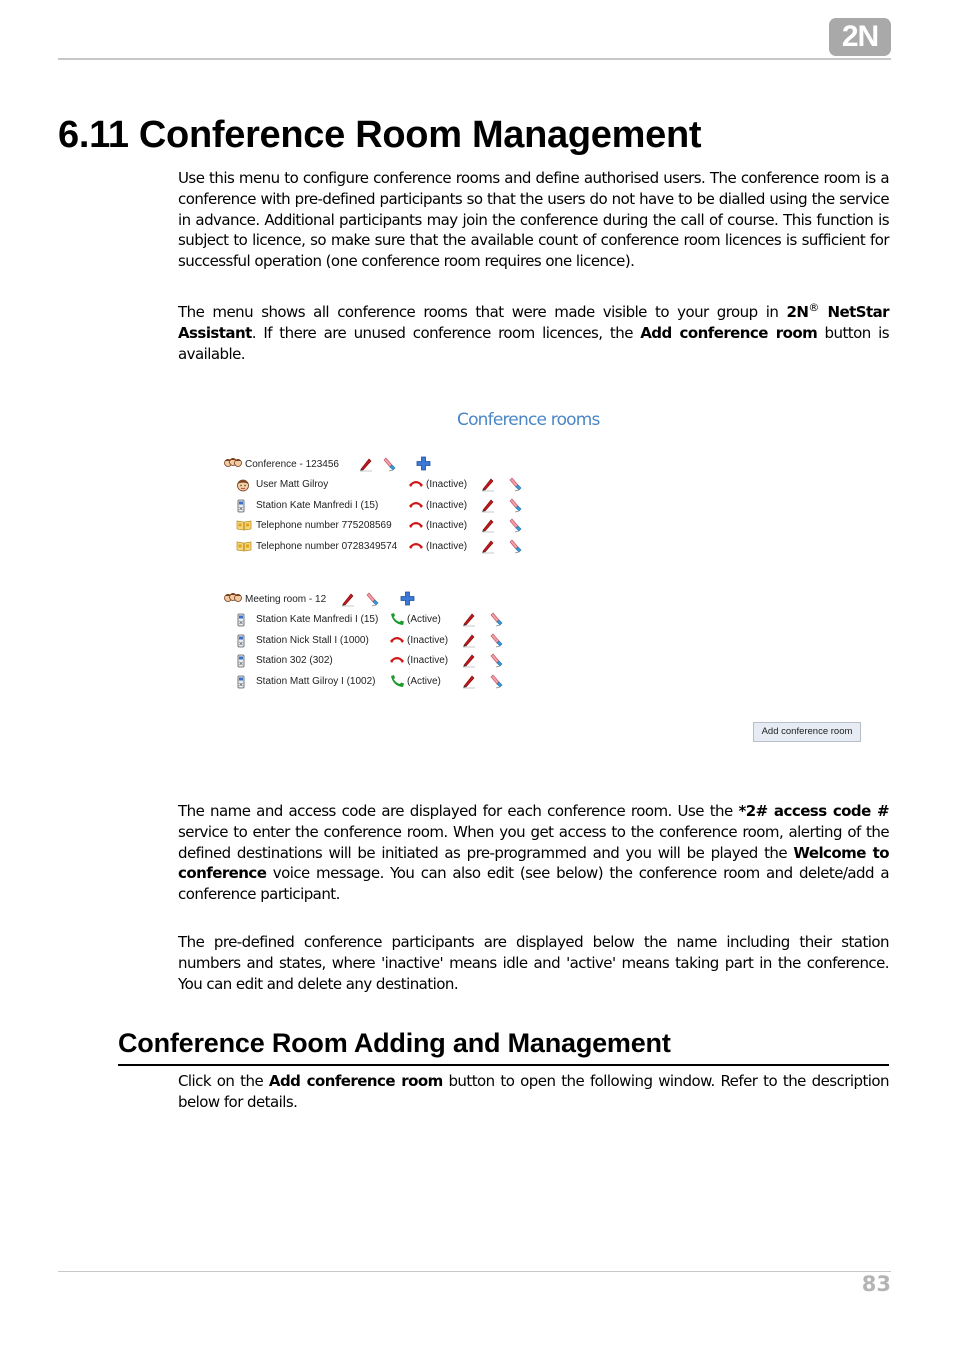 The image size is (954, 1350). What do you see at coordinates (292, 465) in the screenshot?
I see `conference-room-name: Conference - 123456` at bounding box center [292, 465].